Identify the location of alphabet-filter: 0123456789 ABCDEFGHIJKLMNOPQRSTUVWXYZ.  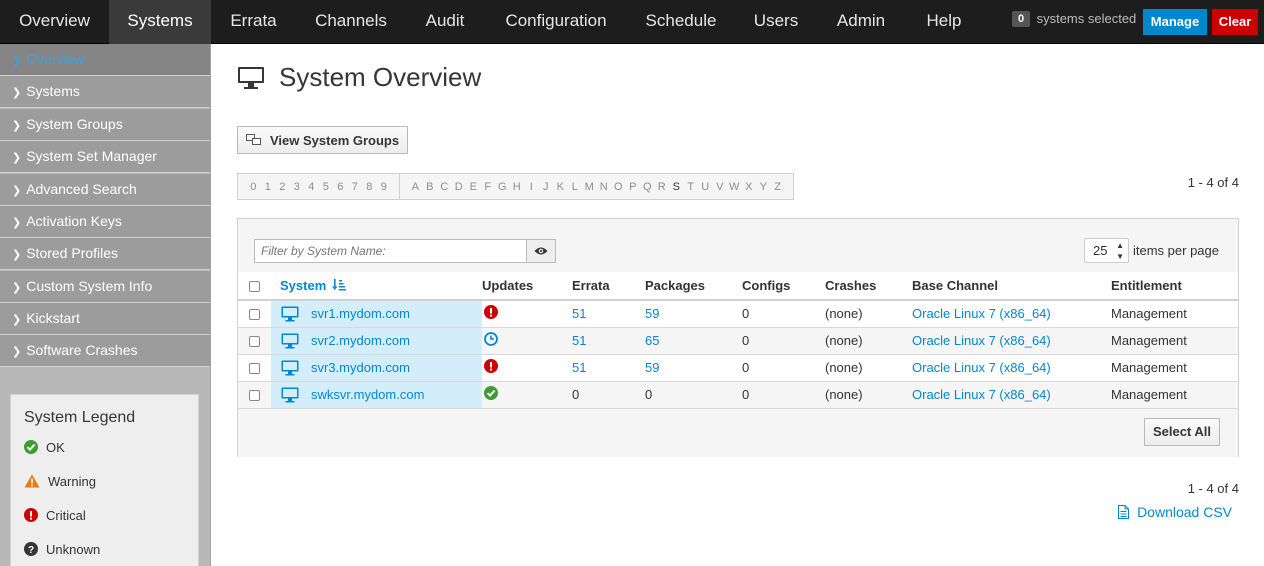
(515, 186).